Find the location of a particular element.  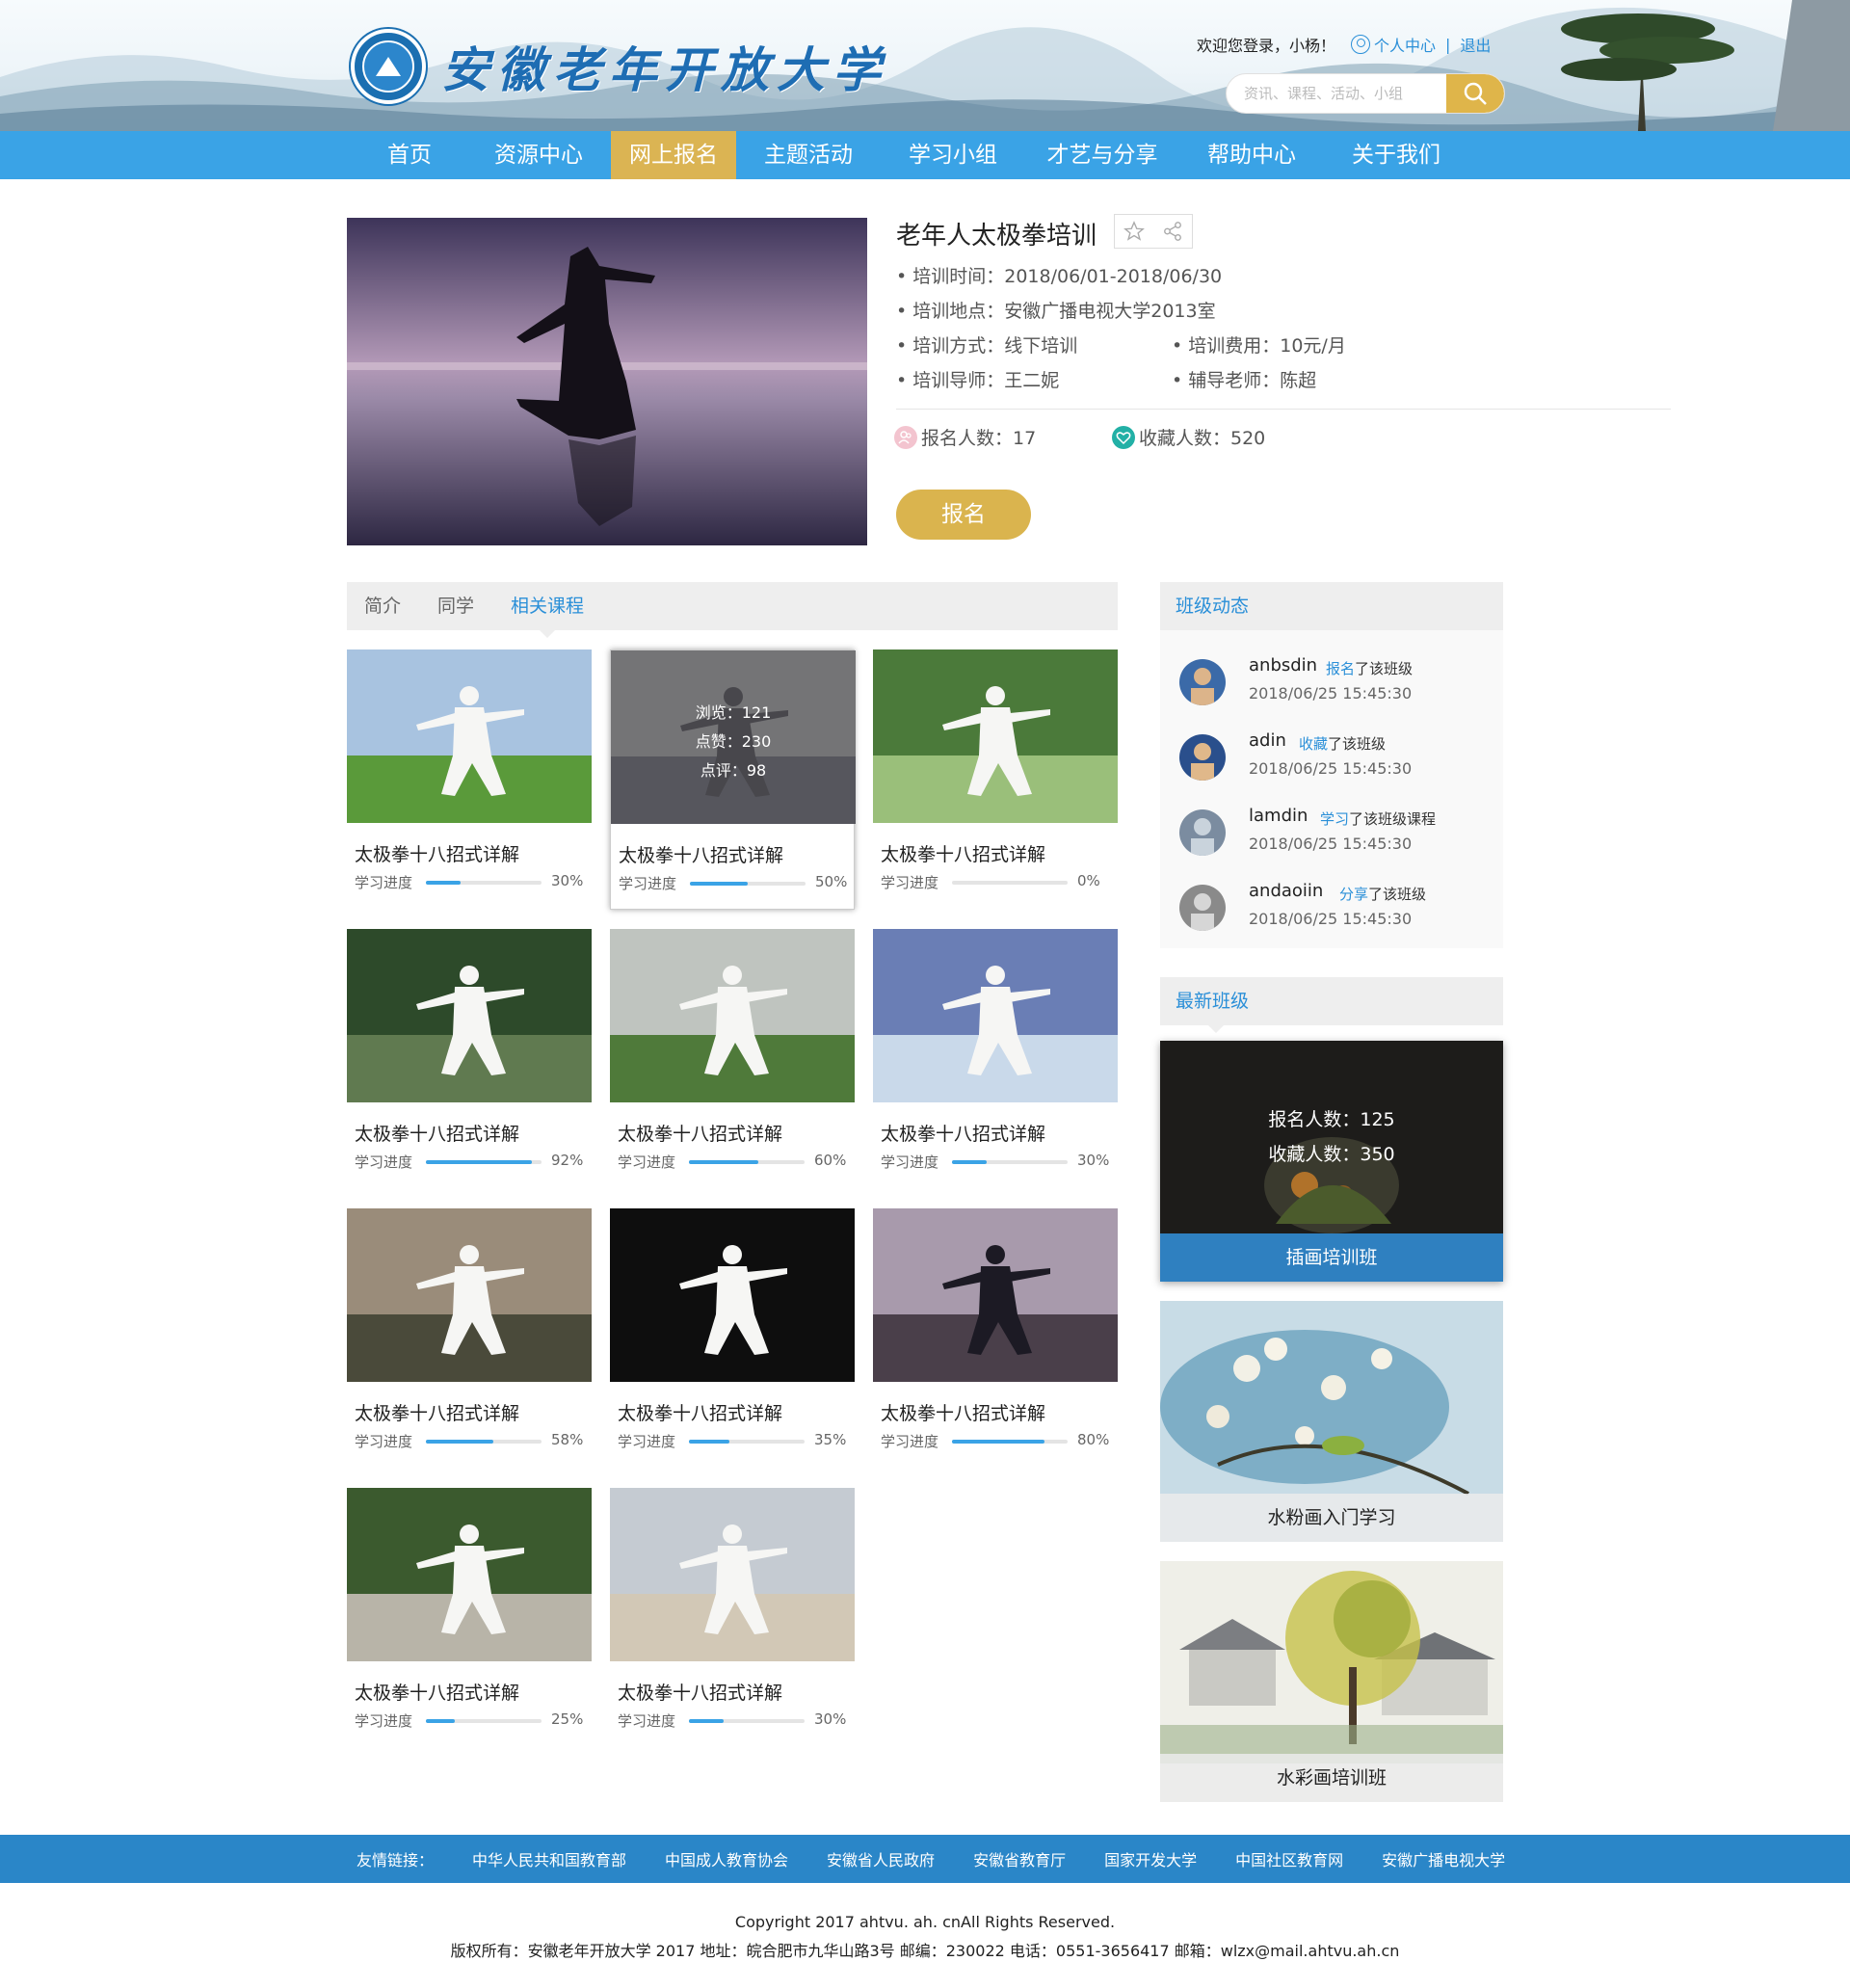

course-card: 浏览：121 点赞：230 点评：98 太极拳十八招式详解 学习进度 50% is located at coordinates (733, 779).